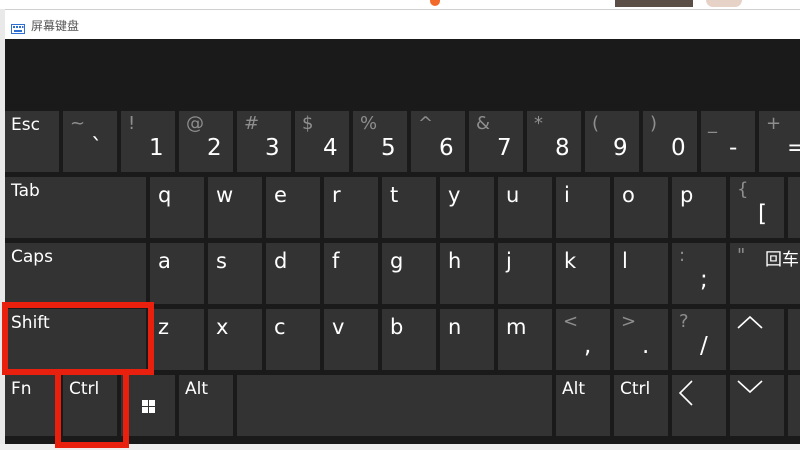 The height and width of the screenshot is (450, 800). Describe the element at coordinates (641, 405) in the screenshot. I see `key-ctrl-right: Ctrl` at that location.